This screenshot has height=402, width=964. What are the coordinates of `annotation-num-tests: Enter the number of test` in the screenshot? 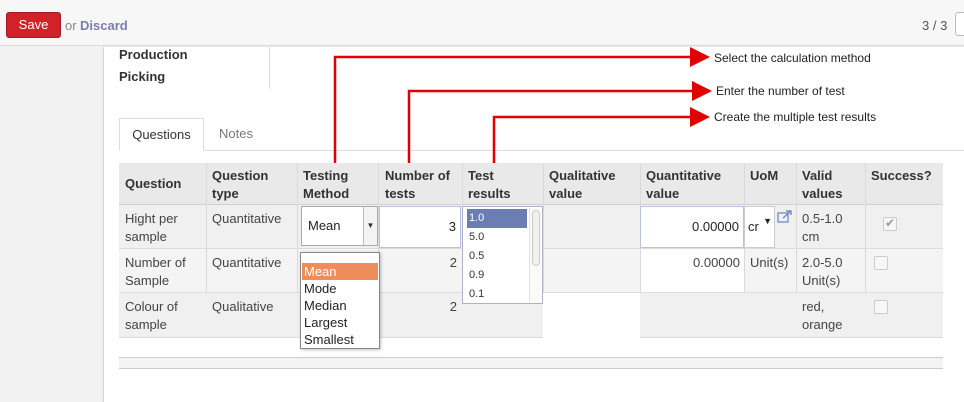 It's located at (780, 91).